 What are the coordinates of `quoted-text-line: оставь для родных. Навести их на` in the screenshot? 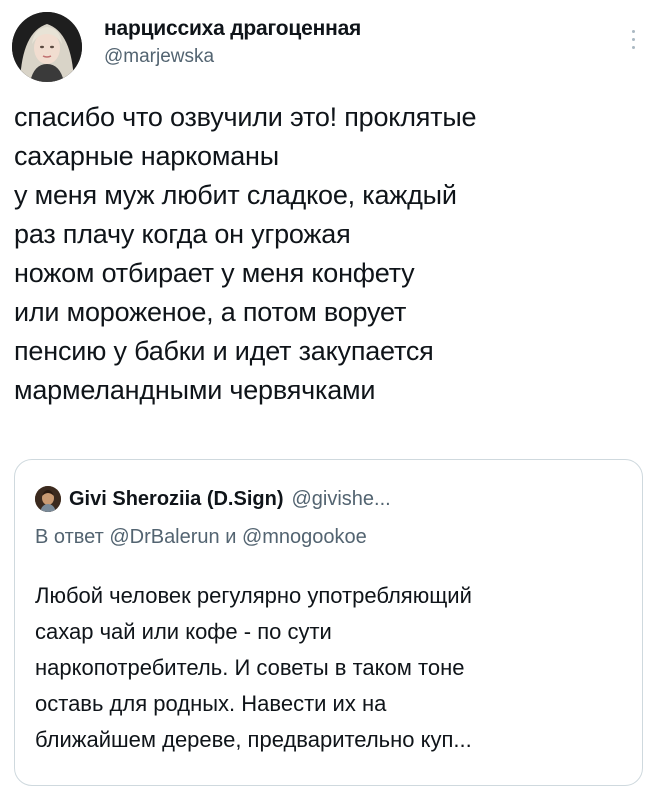 It's located at (211, 703).